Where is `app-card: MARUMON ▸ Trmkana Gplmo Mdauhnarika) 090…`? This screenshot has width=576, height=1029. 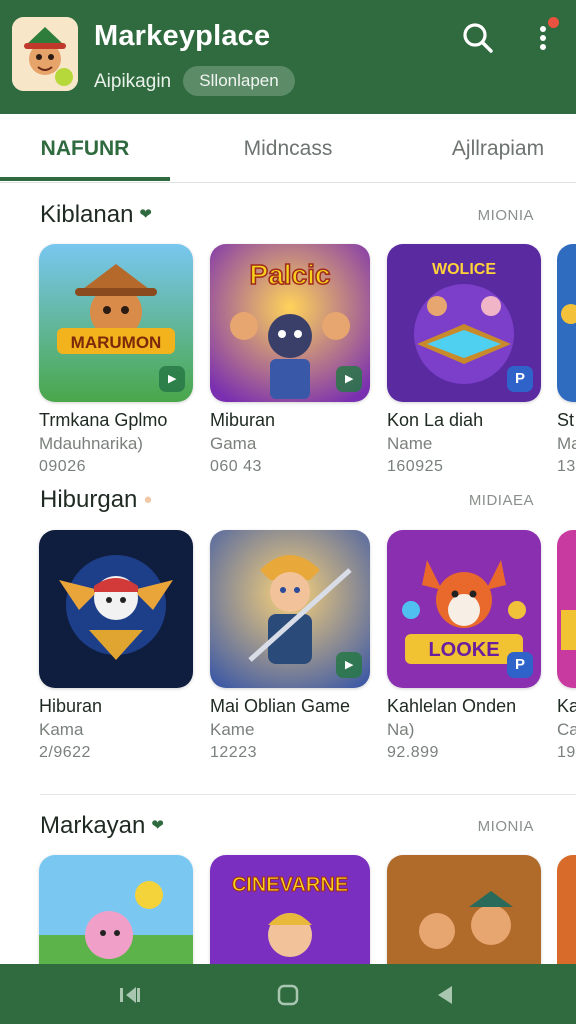 app-card: MARUMON ▸ Trmkana Gplmo Mdauhnarika) 090… is located at coordinates (116, 360).